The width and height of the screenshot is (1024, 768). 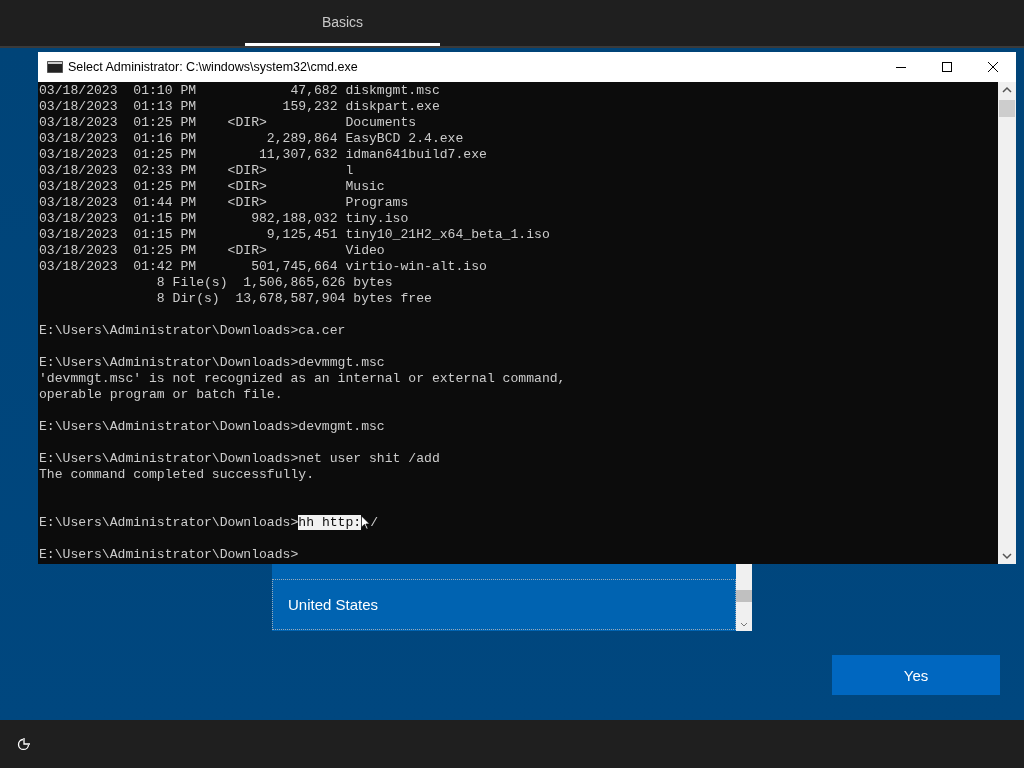 What do you see at coordinates (947, 67) in the screenshot?
I see `maximize-icon` at bounding box center [947, 67].